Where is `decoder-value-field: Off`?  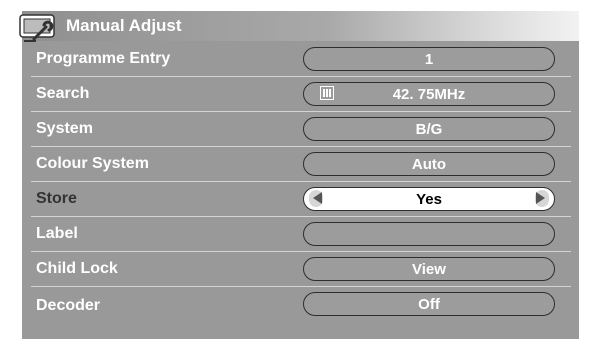
decoder-value-field: Off is located at coordinates (429, 304).